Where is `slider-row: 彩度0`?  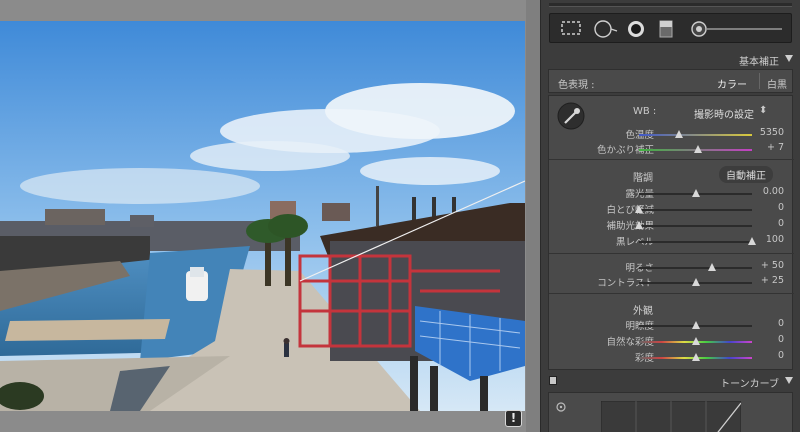
slider-row: 彩度0 is located at coordinates (671, 357).